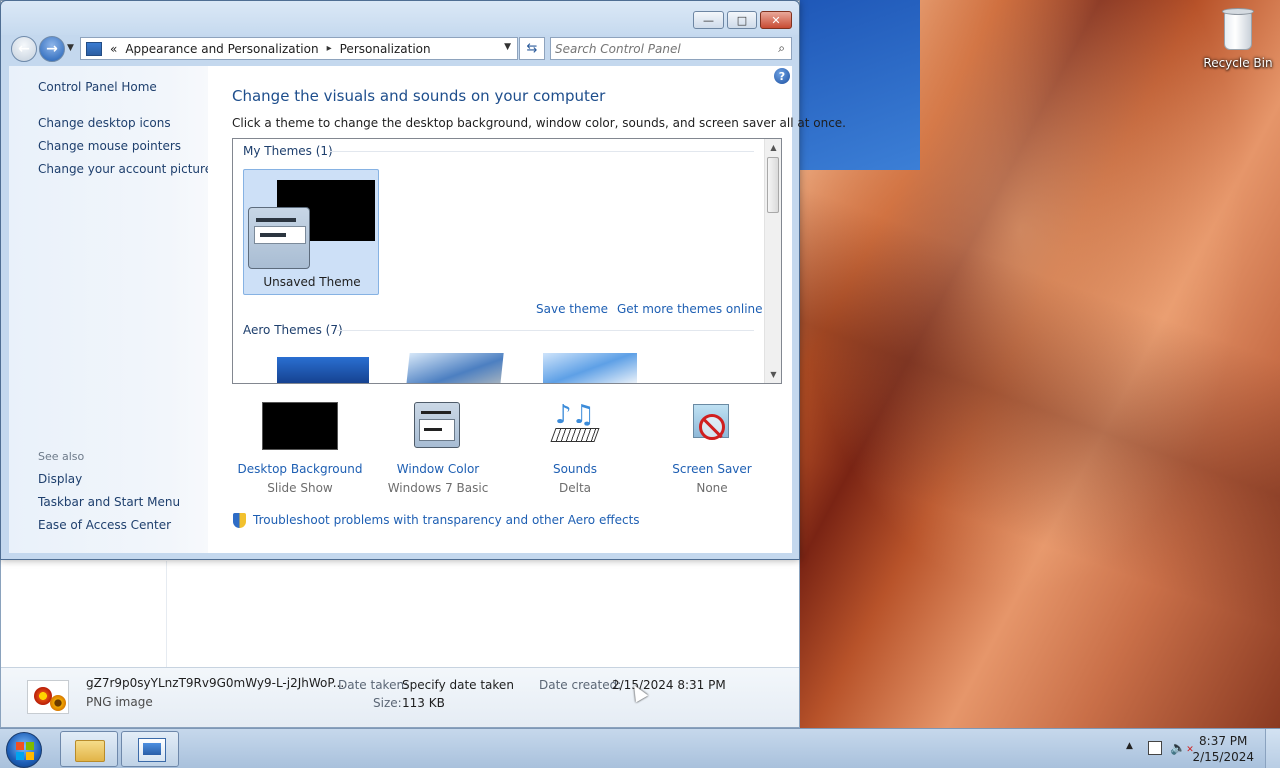 Image resolution: width=1280 pixels, height=768 pixels. What do you see at coordinates (712, 488) in the screenshot?
I see `option-value: None` at bounding box center [712, 488].